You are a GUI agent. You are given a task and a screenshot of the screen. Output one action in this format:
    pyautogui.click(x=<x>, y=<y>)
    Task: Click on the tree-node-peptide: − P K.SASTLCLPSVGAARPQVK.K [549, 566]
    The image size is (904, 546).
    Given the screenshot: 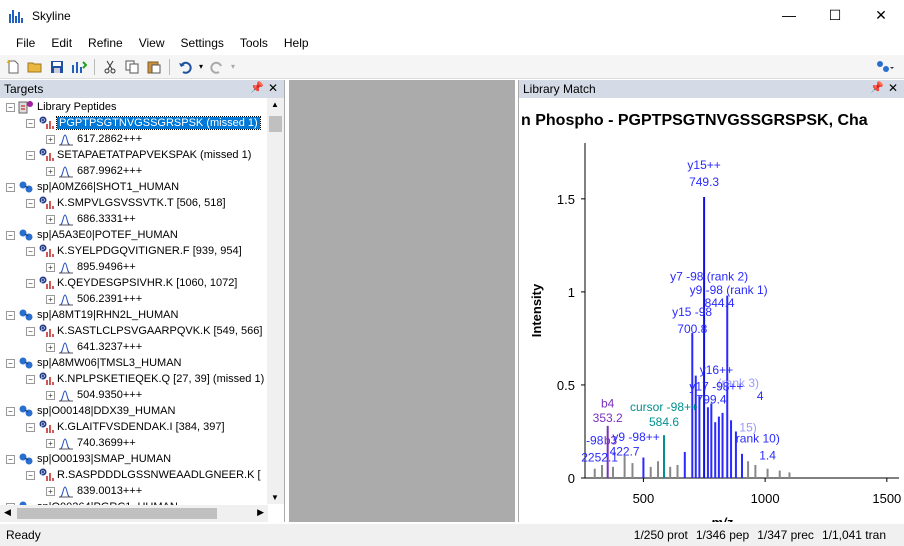 What is the action you would take?
    pyautogui.click(x=144, y=331)
    